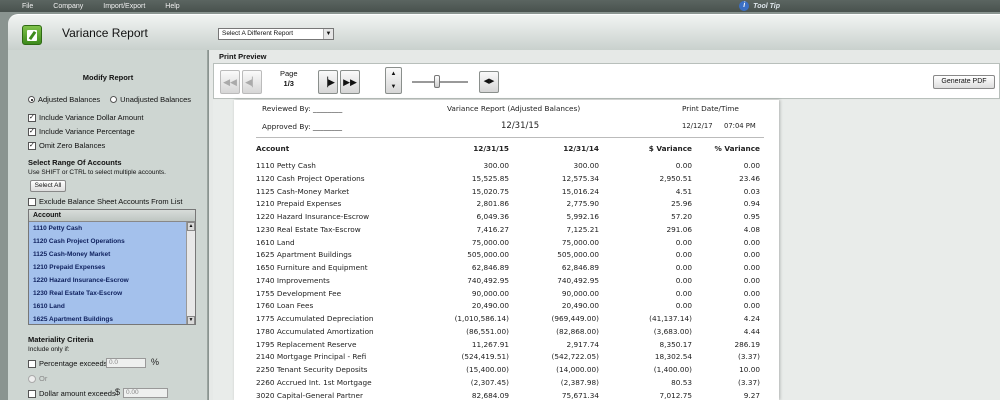 The width and height of the screenshot is (1000, 400). What do you see at coordinates (72, 145) in the screenshot?
I see `omit-zero-label: Omit Zero Balances` at bounding box center [72, 145].